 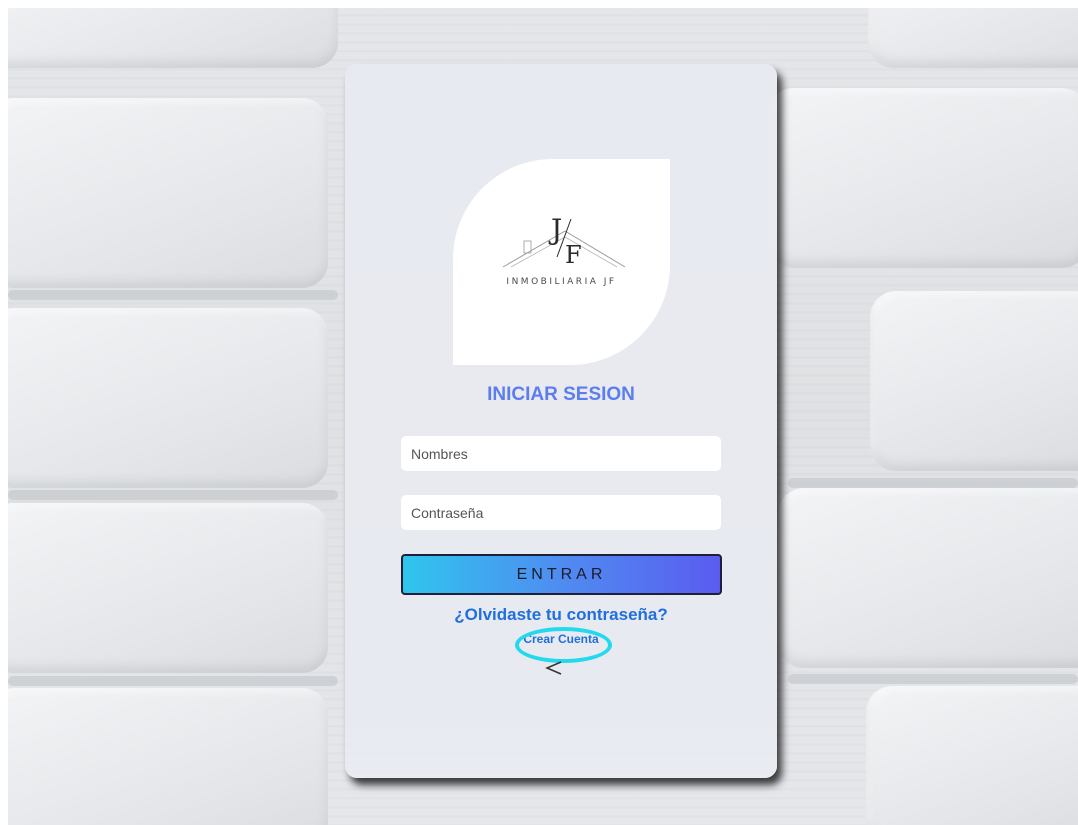 What do you see at coordinates (555, 229) in the screenshot?
I see `svg-text: J` at bounding box center [555, 229].